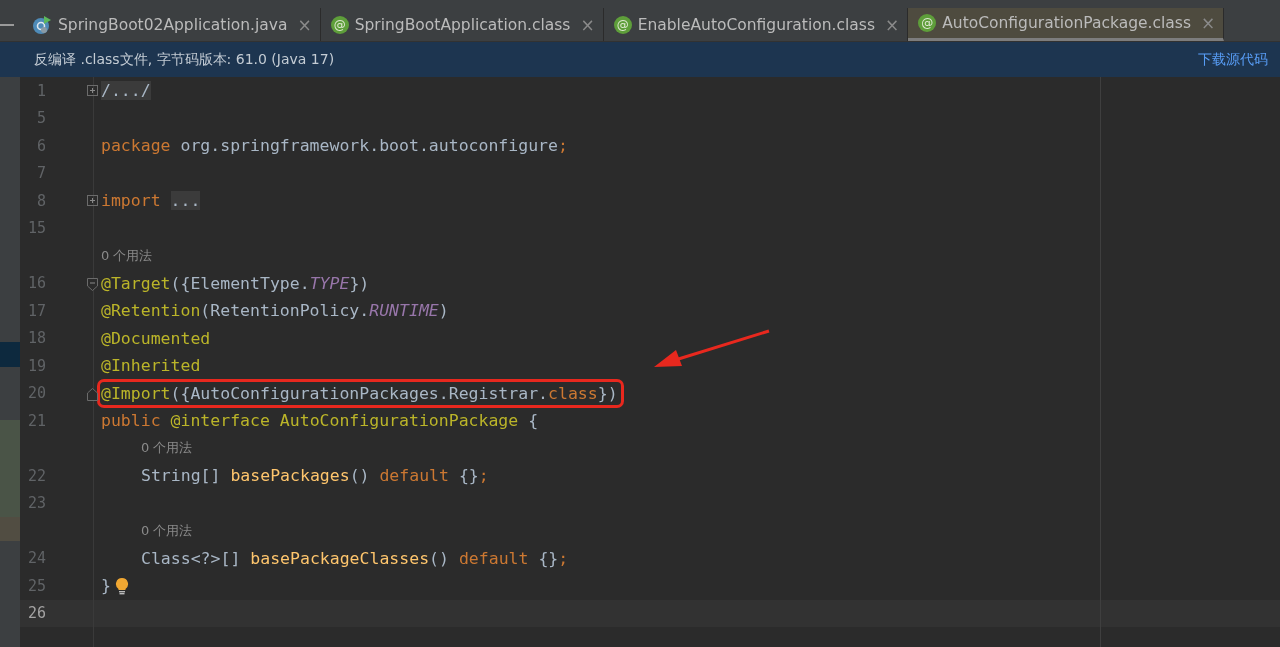  I want to click on line-number: 21, so click(36, 420).